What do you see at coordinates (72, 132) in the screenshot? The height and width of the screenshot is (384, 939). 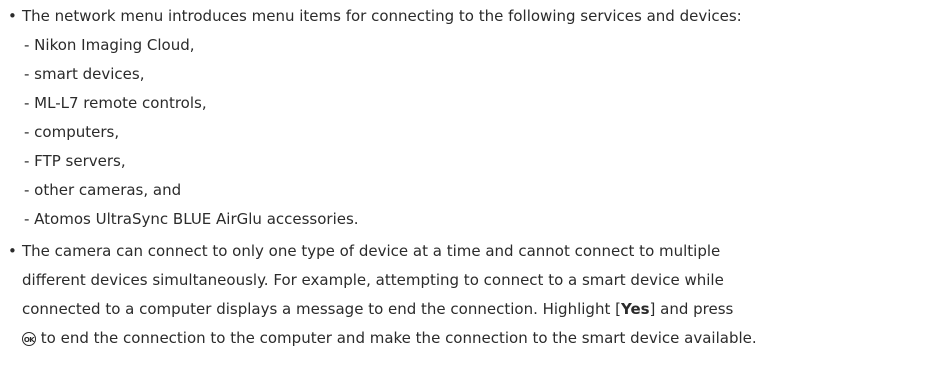 I see `list-item-computers: - computers,` at bounding box center [72, 132].